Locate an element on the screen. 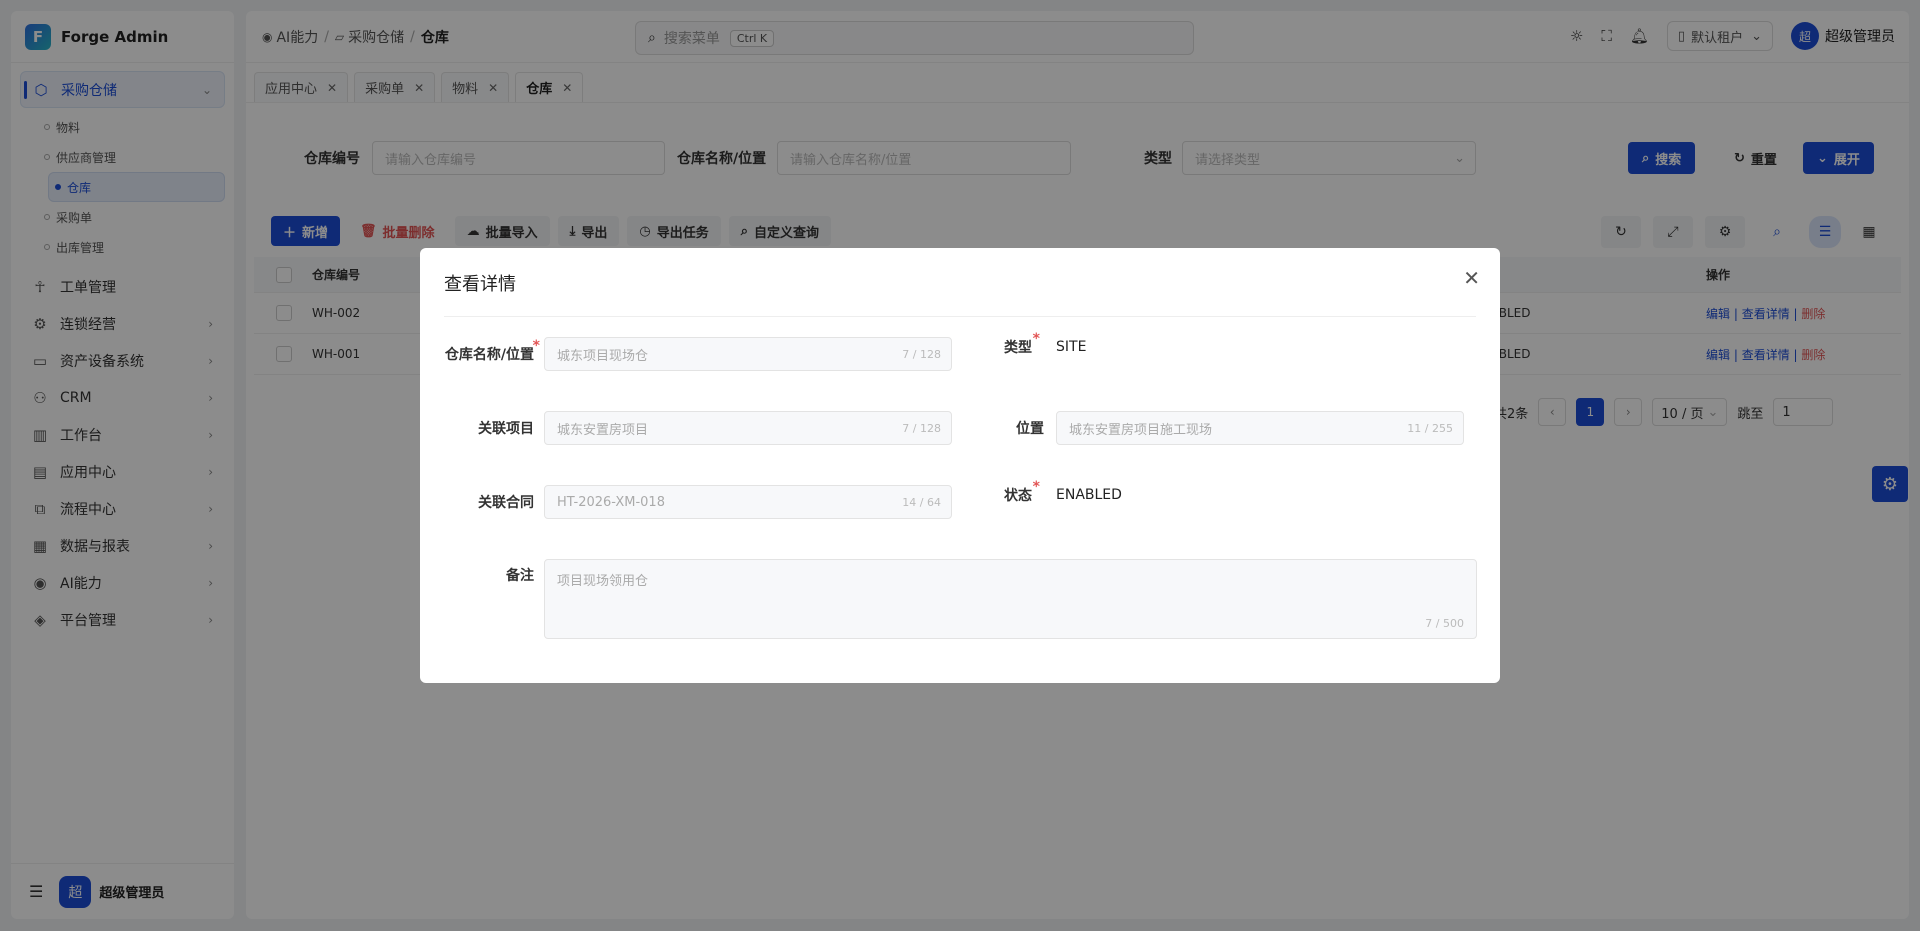  field-location: 位置 城东安置房项目施工现场 11 / 255 is located at coordinates (1216, 428).